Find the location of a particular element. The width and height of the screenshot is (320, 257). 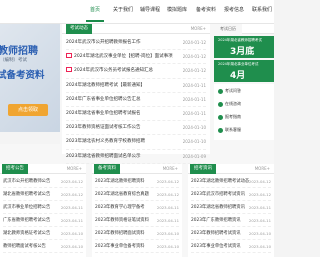

calendar-tab: 考试日历 is located at coordinates (228, 29).